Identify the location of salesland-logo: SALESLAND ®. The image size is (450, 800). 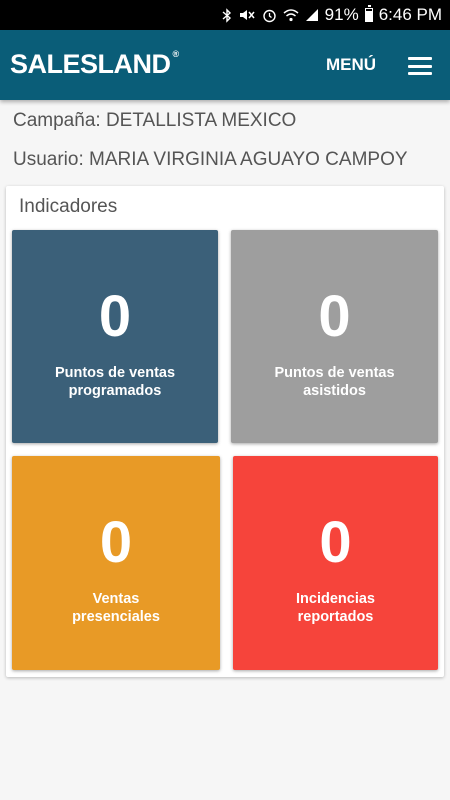
(94, 64).